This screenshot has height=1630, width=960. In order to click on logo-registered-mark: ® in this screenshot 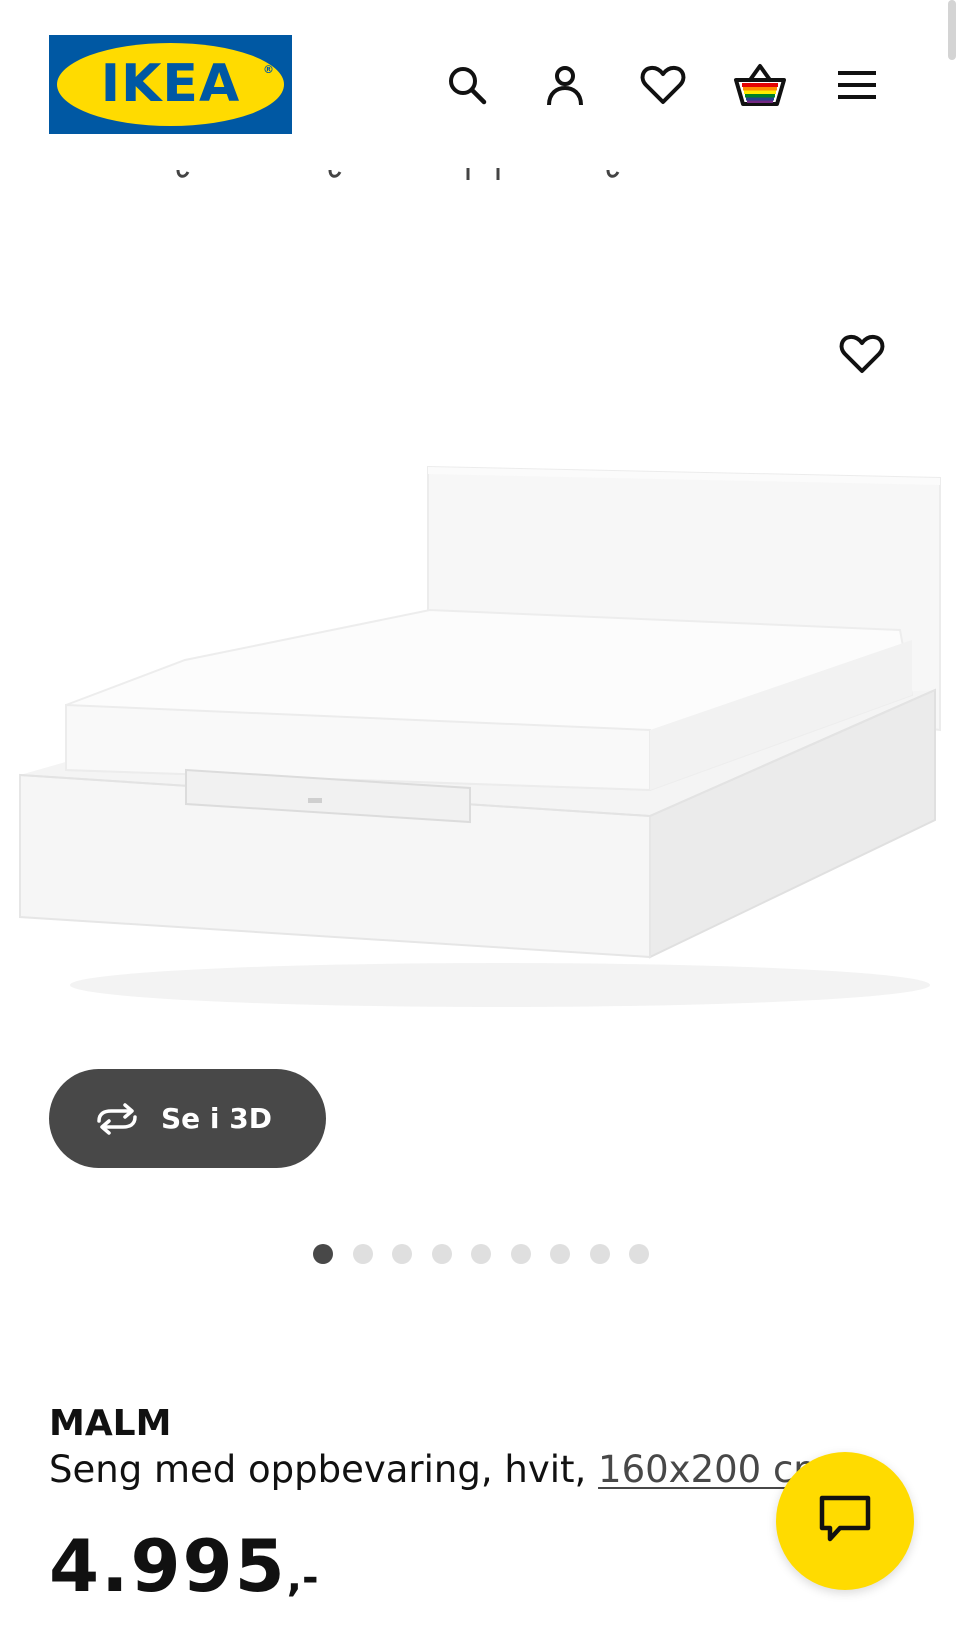, I will do `click(268, 69)`.